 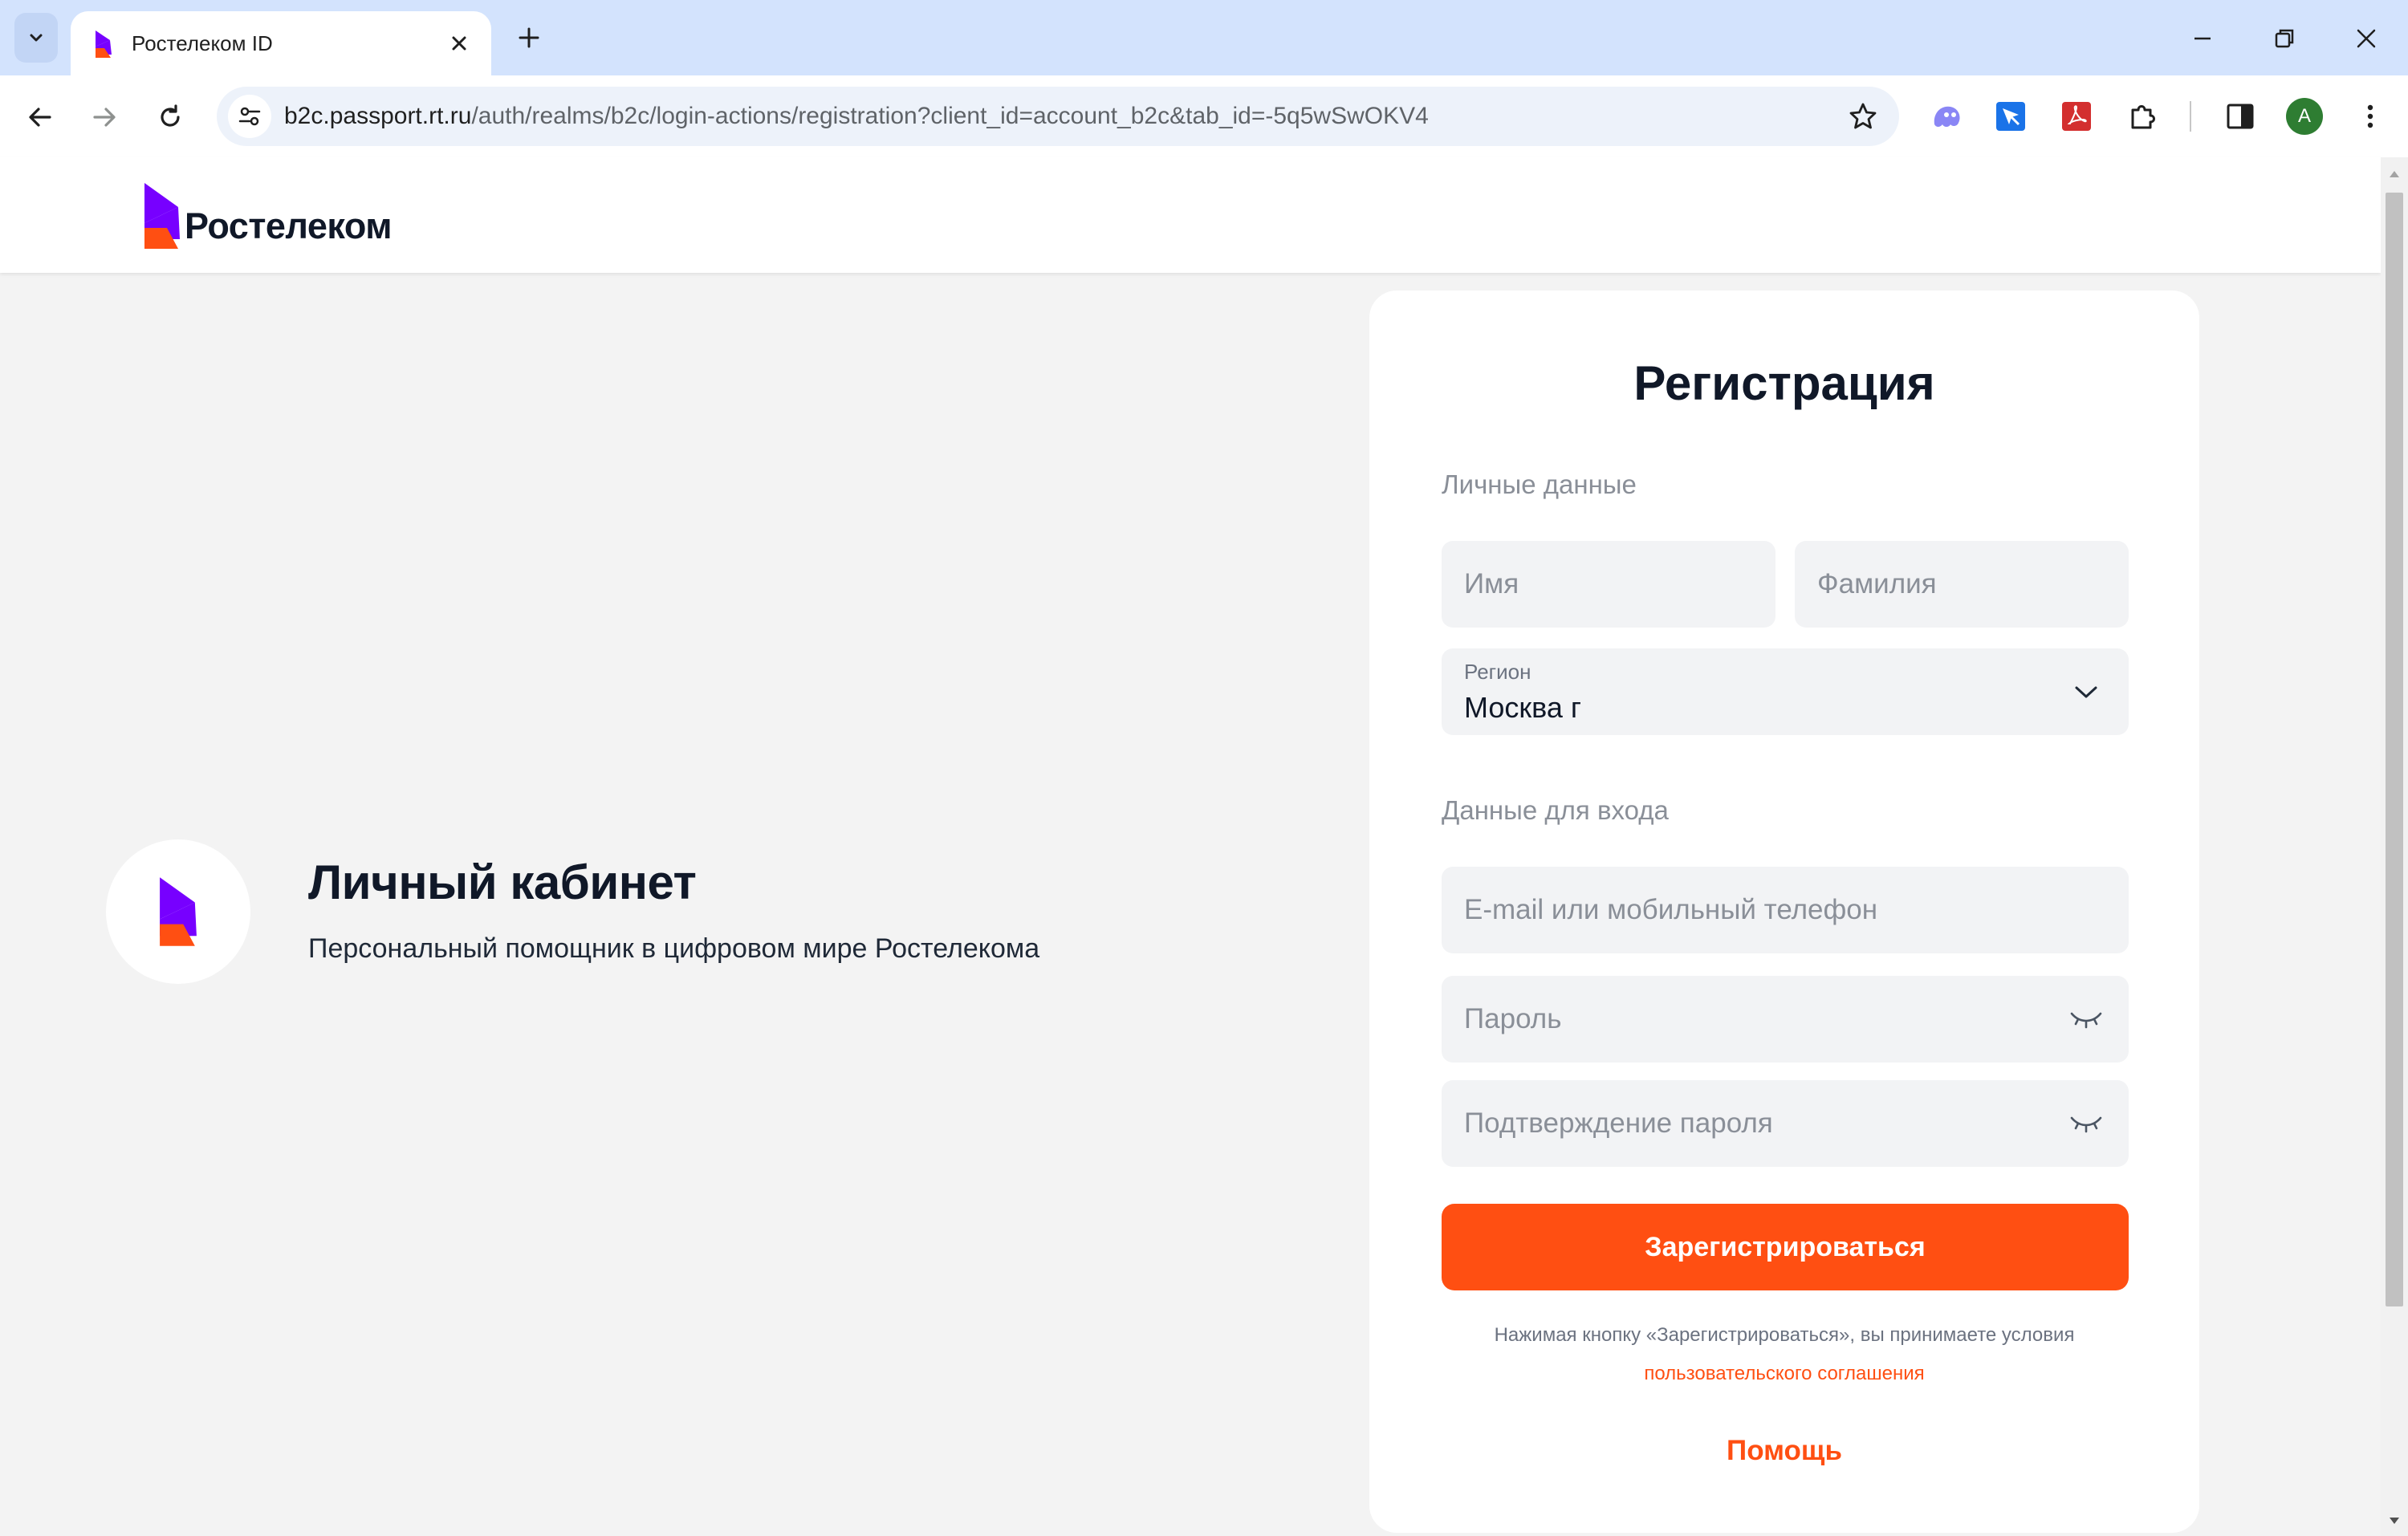 I want to click on more-vert-icon, so click(x=2370, y=116).